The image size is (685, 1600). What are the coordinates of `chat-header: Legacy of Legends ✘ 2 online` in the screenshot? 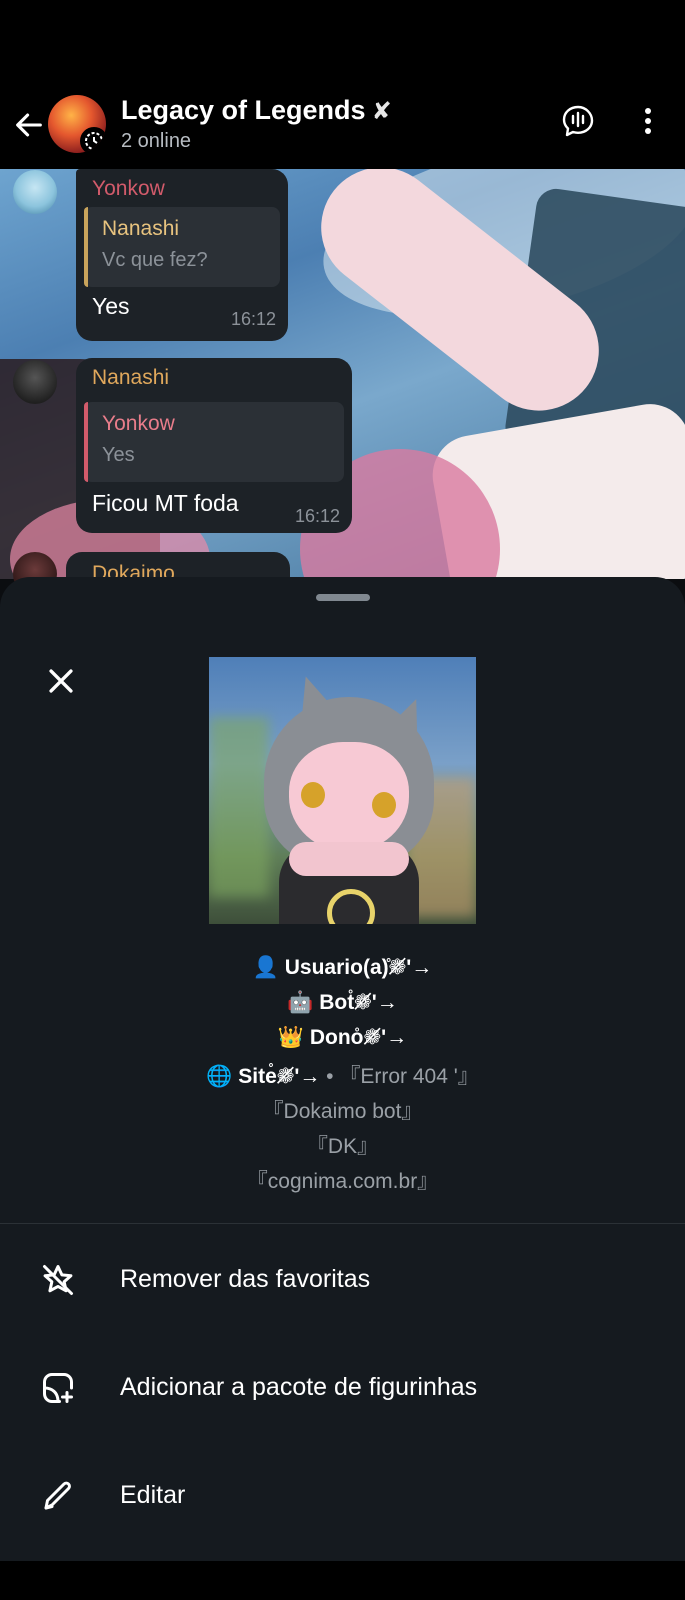 It's located at (342, 132).